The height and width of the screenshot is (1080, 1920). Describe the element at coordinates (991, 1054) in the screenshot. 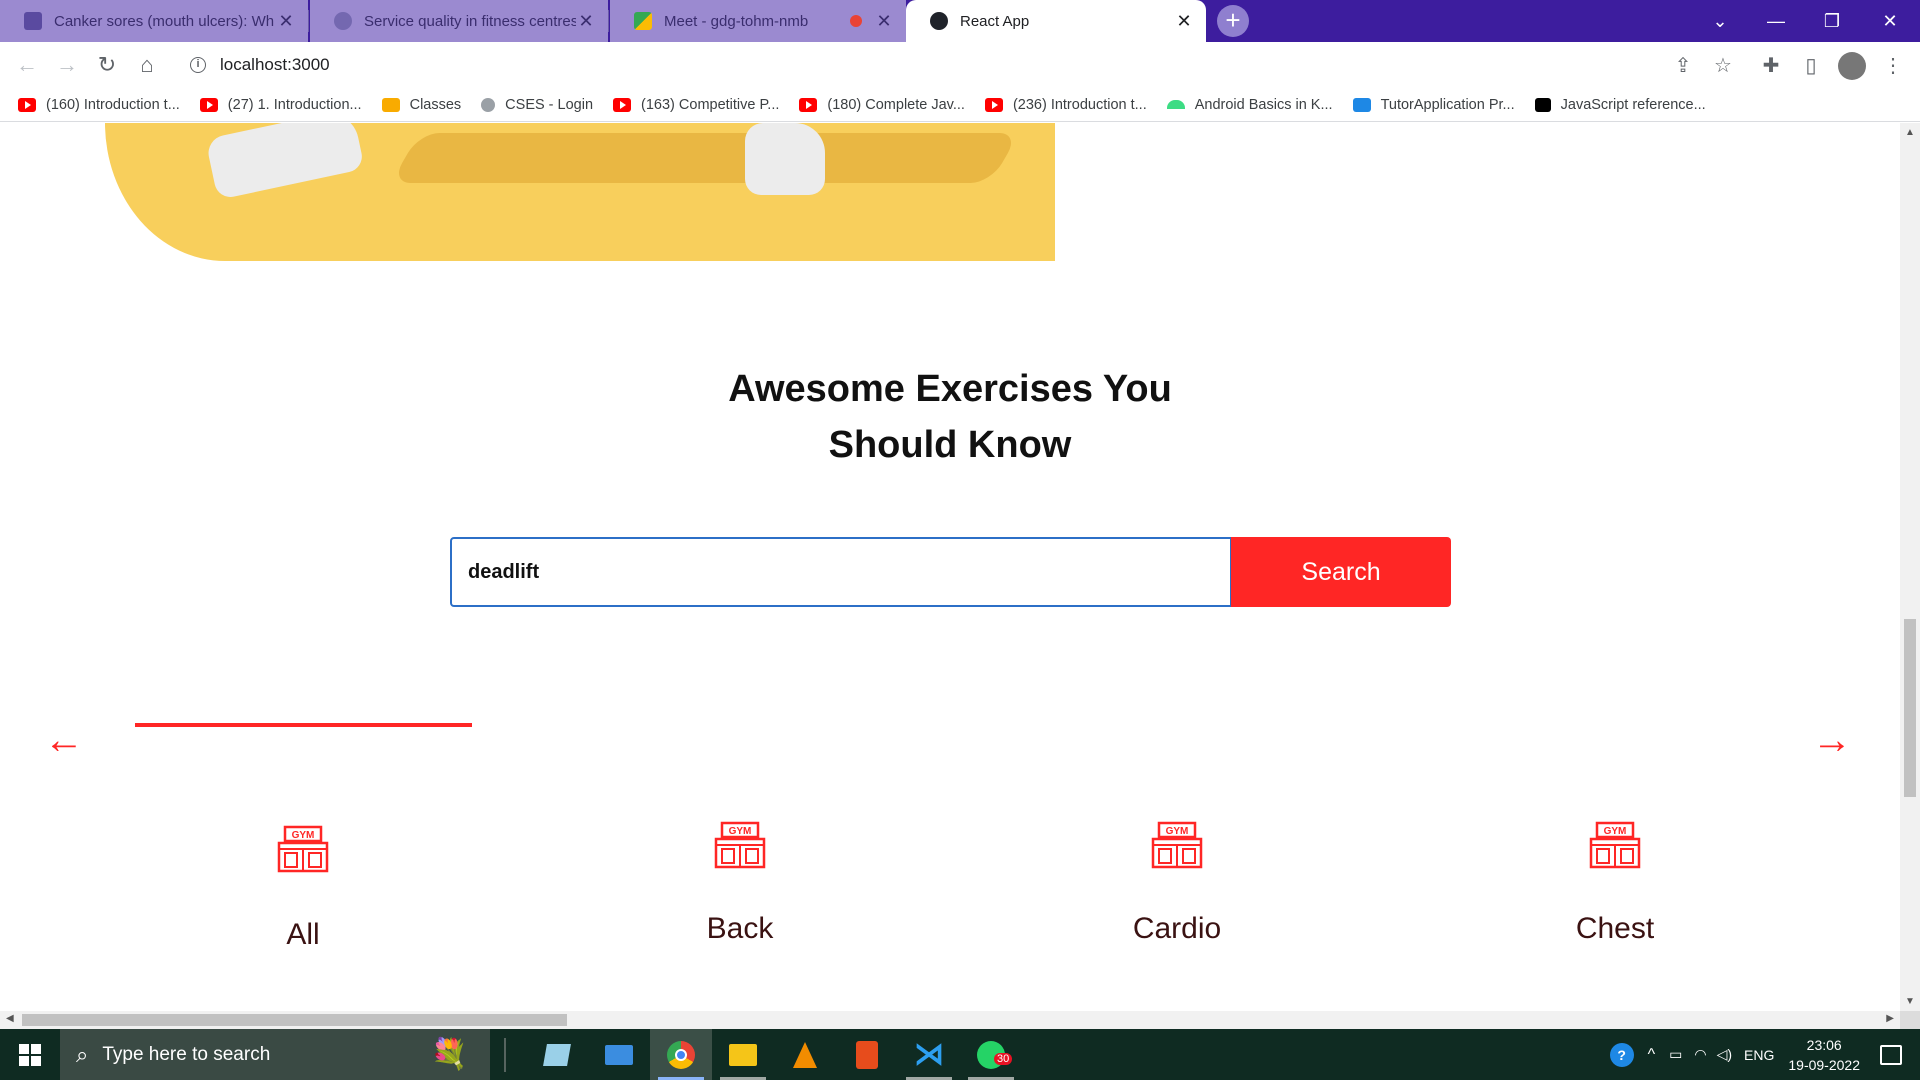

I see `taskbar-app-whatsapp: 30` at that location.